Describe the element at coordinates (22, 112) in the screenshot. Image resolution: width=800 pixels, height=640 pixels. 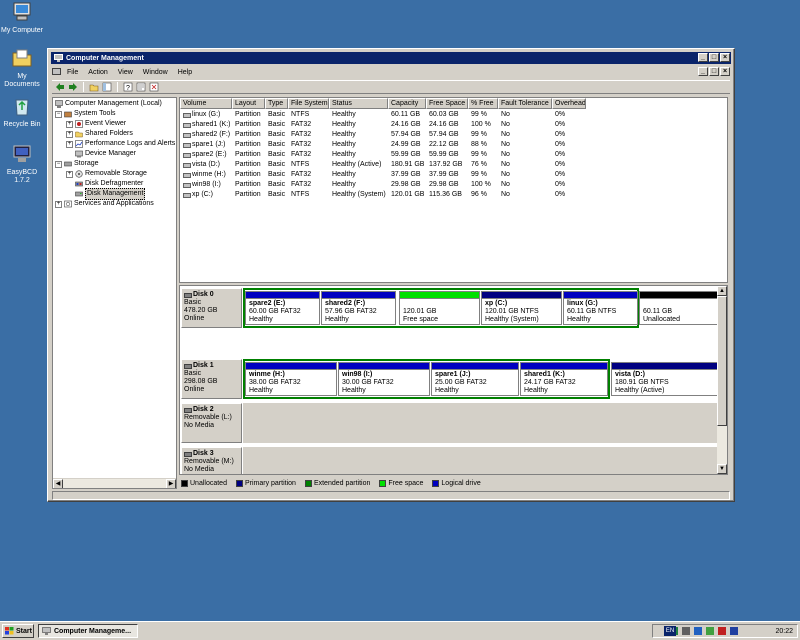
I see `desktop-icon-recycle-bin: Recycle Bin` at that location.